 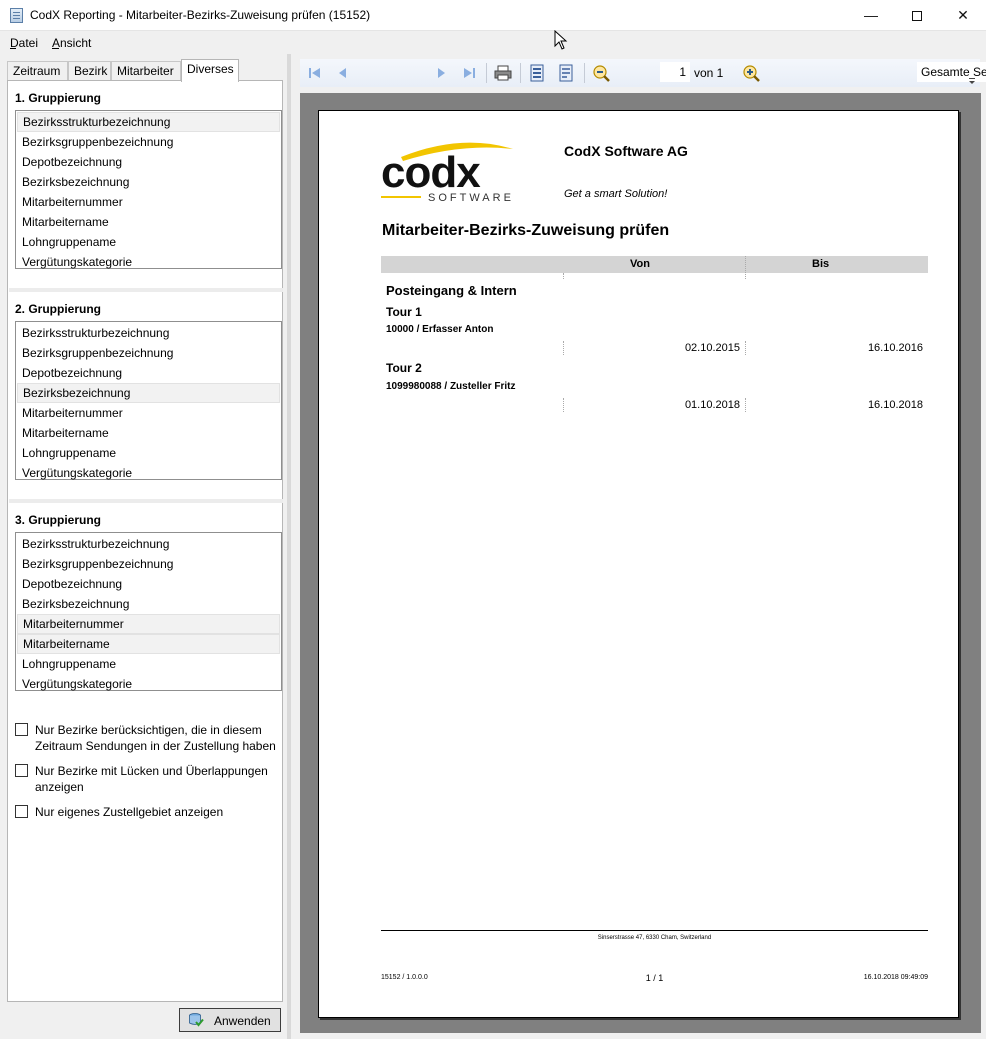 What do you see at coordinates (21, 770) in the screenshot?
I see `option-luecken-checkbox` at bounding box center [21, 770].